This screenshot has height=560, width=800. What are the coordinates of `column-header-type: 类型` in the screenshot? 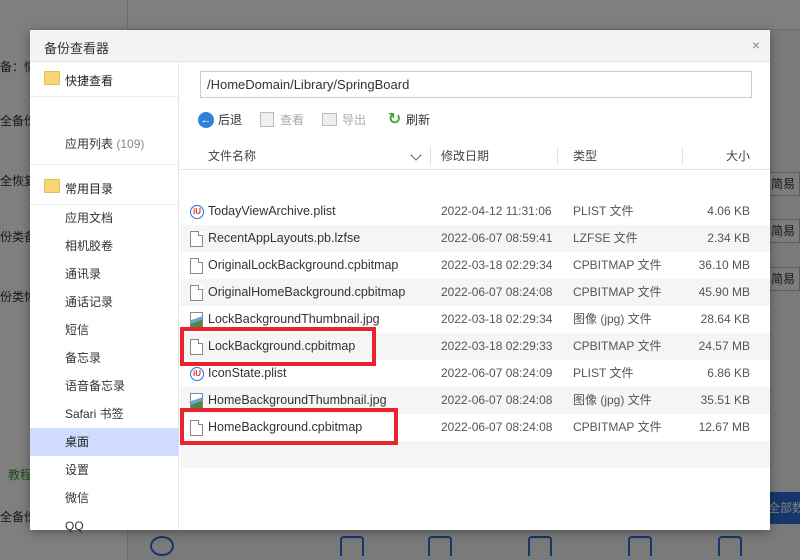 It's located at (585, 156).